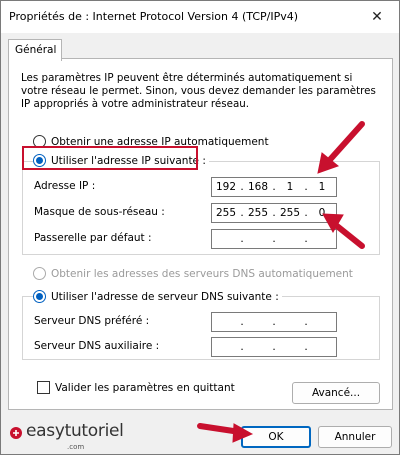 Image resolution: width=400 pixels, height=455 pixels. I want to click on arrow-to-ip-address, so click(344, 143).